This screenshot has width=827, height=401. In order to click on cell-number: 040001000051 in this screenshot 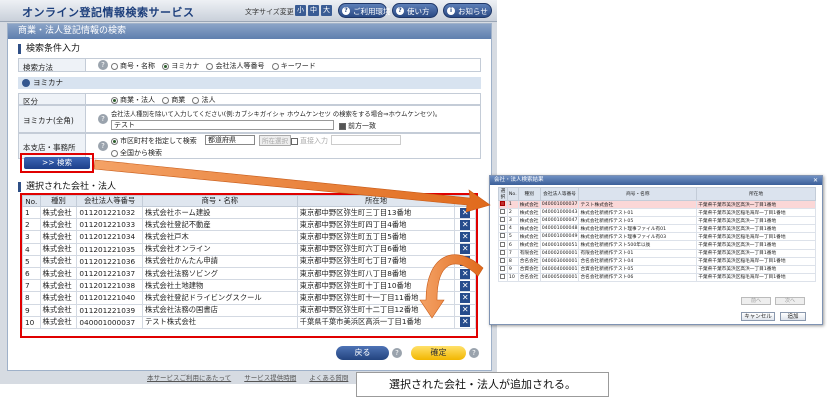, I will do `click(559, 245)`.